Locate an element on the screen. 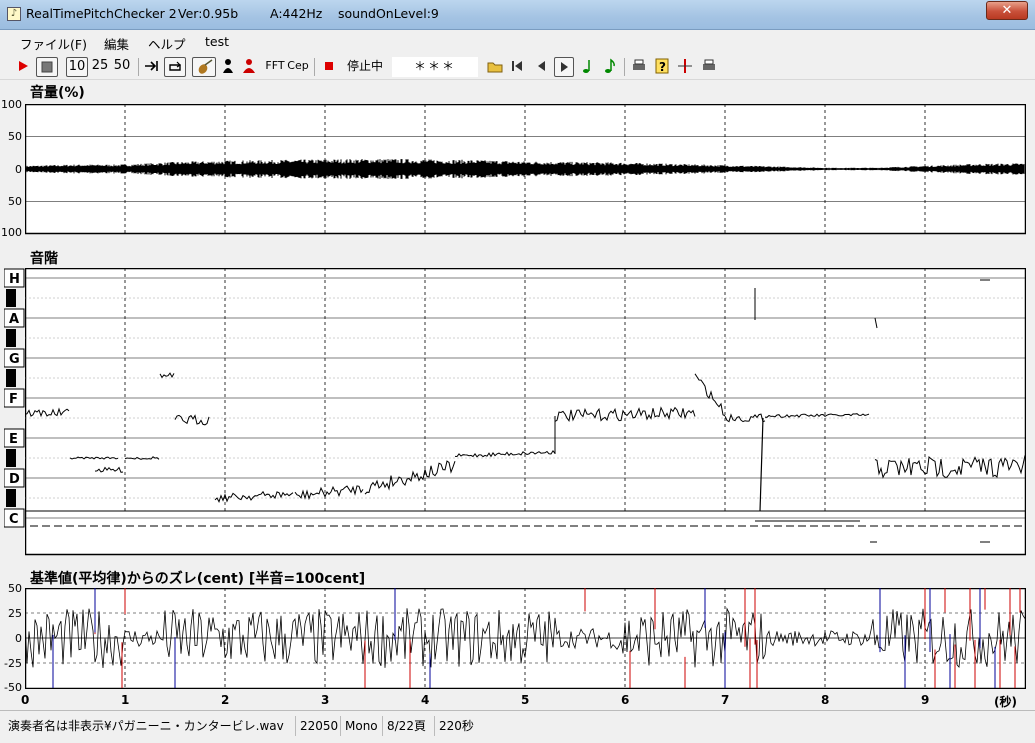 This screenshot has height=743, width=1035. speed-10-button: 10 is located at coordinates (77, 67).